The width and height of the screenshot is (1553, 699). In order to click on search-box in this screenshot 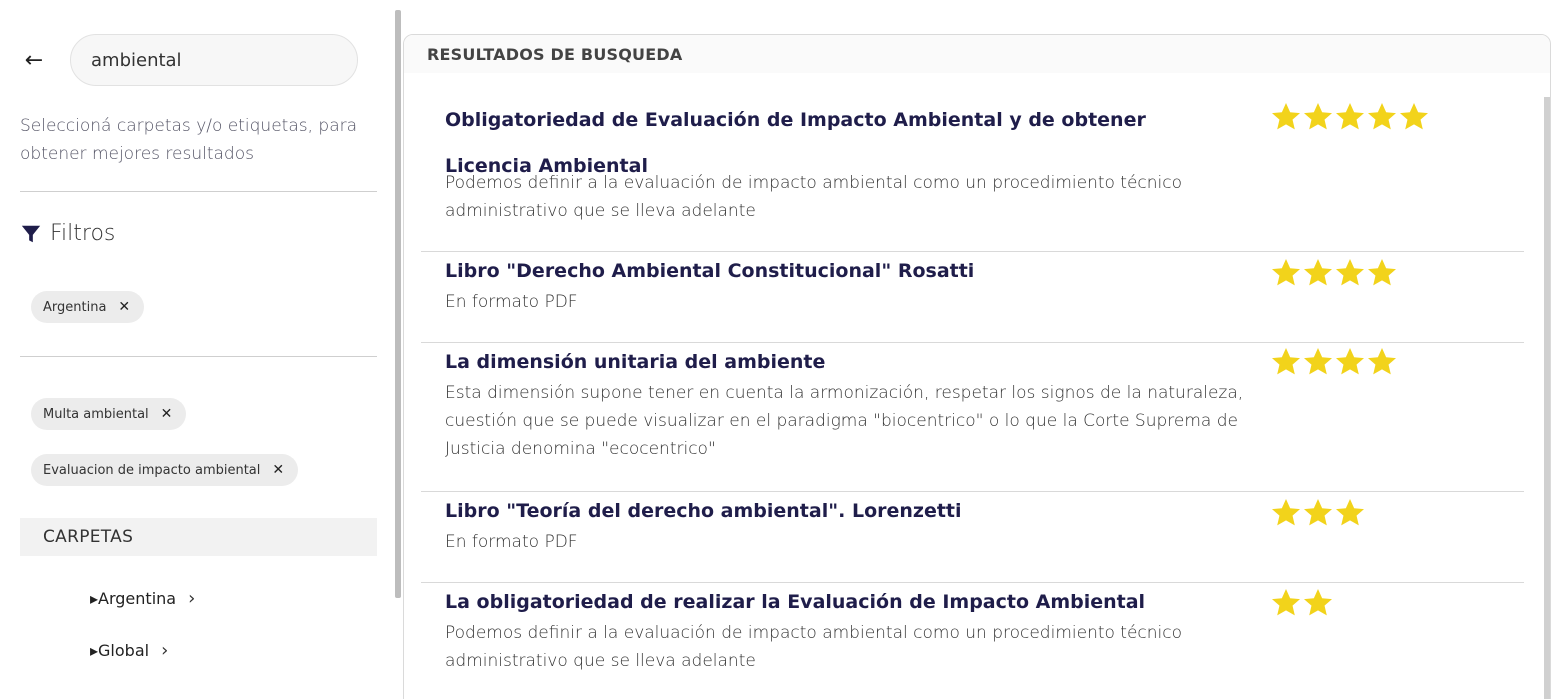, I will do `click(214, 60)`.